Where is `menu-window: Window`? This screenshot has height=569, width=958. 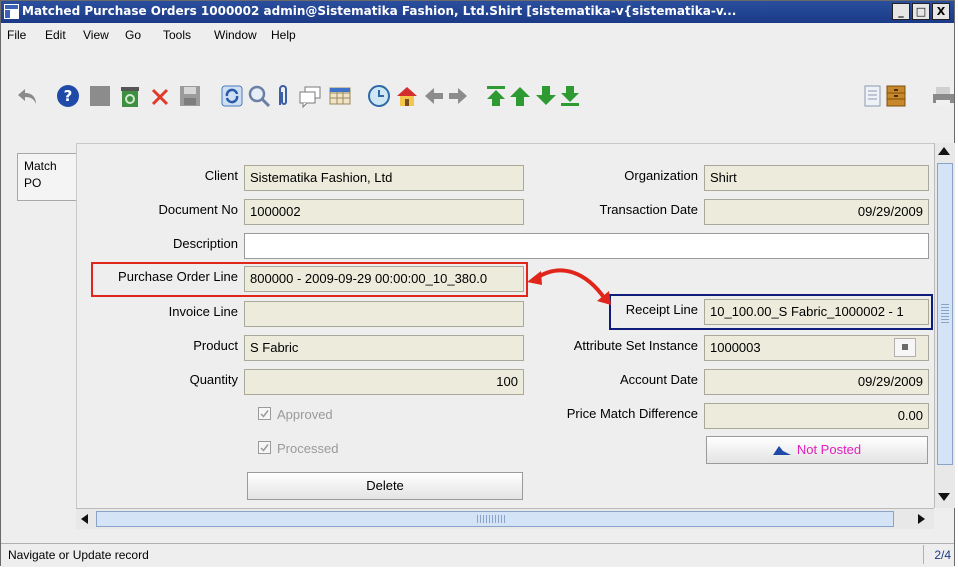
menu-window: Window is located at coordinates (235, 35).